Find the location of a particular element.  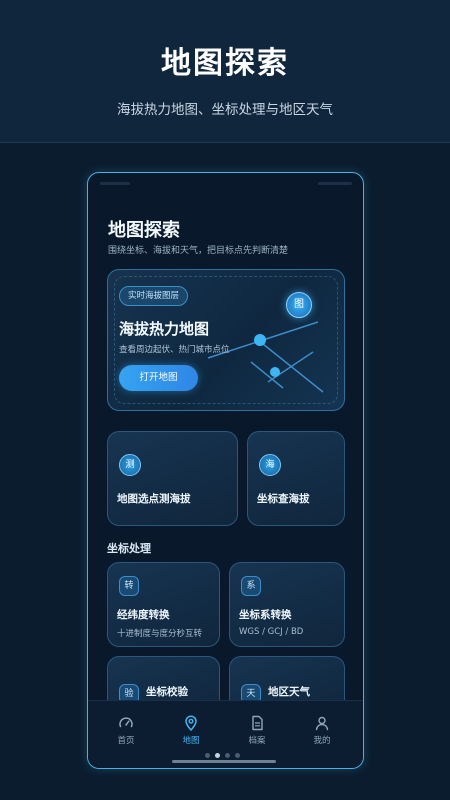

convert-icon: 转 is located at coordinates (129, 586).